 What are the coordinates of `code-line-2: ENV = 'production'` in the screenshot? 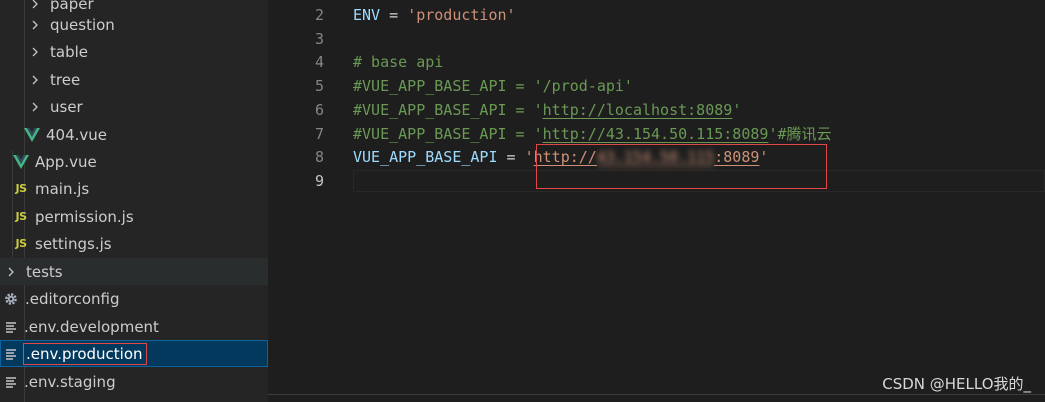 It's located at (434, 15).